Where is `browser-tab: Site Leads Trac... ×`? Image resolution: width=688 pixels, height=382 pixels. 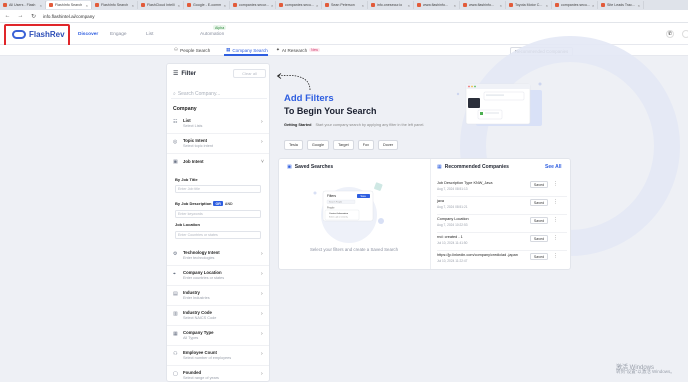 browser-tab: Site Leads Trac... × is located at coordinates (621, 5).